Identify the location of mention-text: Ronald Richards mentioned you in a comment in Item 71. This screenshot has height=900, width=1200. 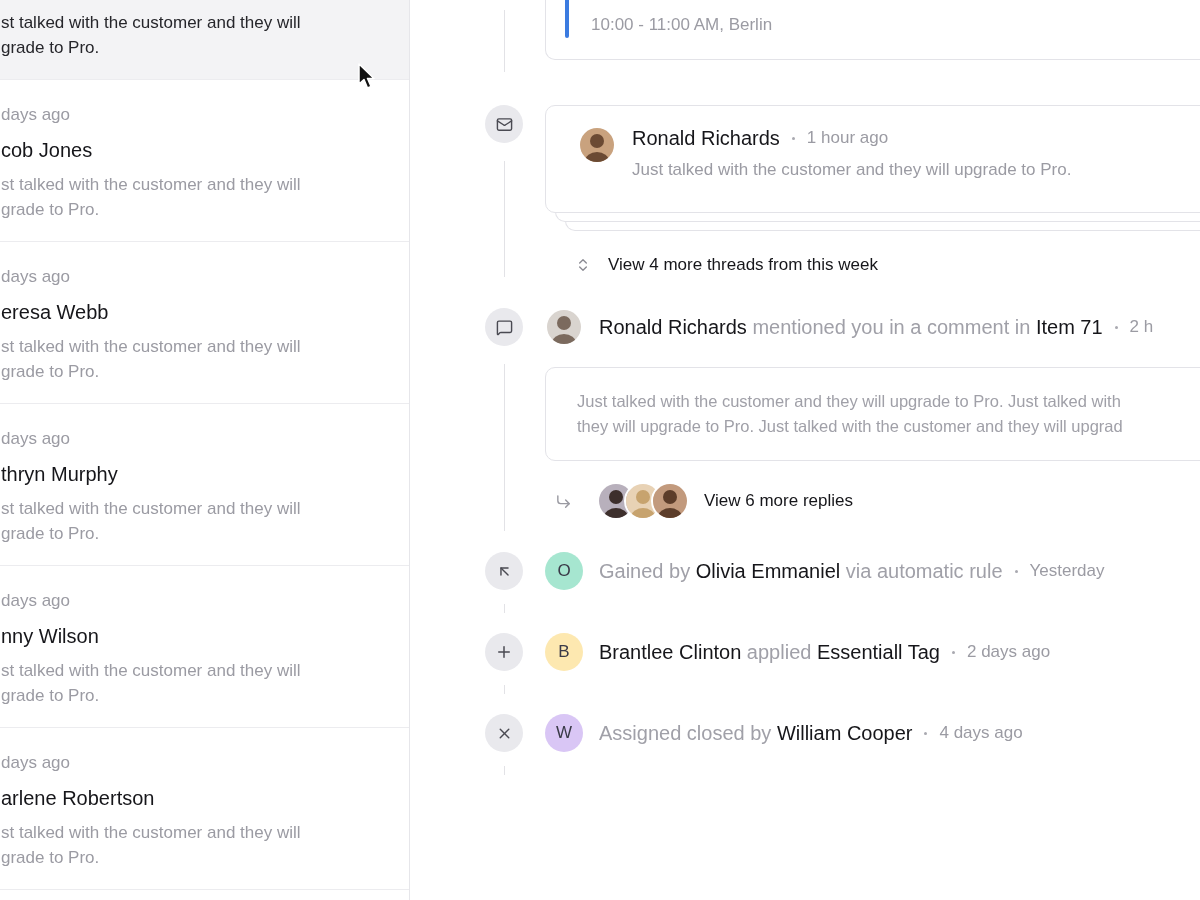
(851, 327).